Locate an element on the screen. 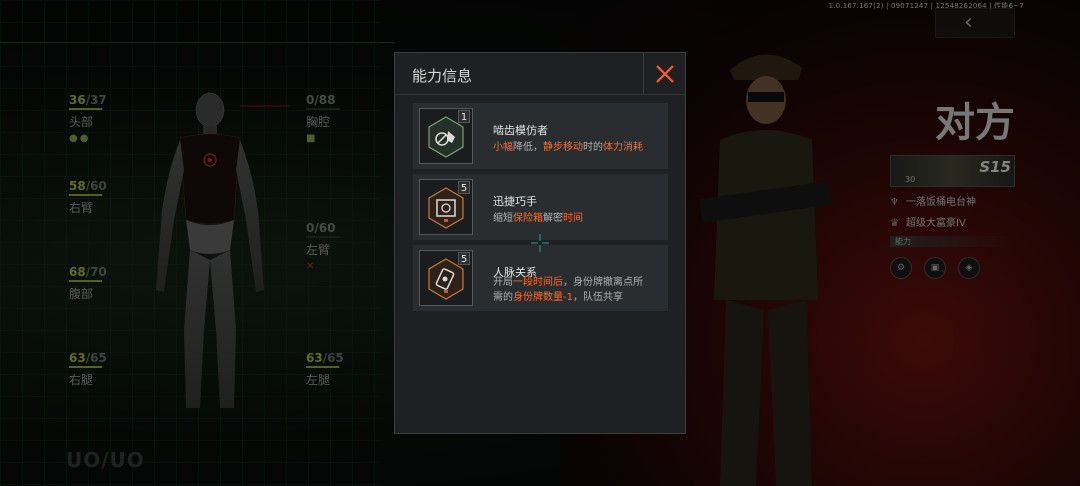 The height and width of the screenshot is (486, 1080). ability-item: 5 人脉关系 开局一段时间后，身份牌撤离点所 需的身份牌数量-1，队伍共享 is located at coordinates (540, 278).